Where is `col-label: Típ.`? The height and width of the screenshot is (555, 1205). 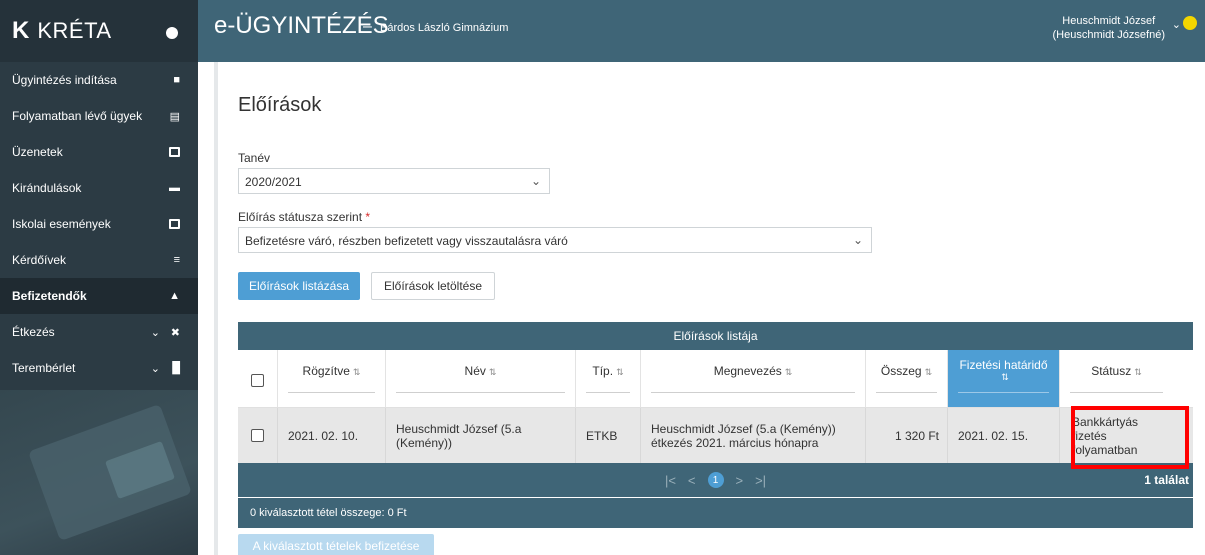
col-label: Típ. is located at coordinates (603, 371).